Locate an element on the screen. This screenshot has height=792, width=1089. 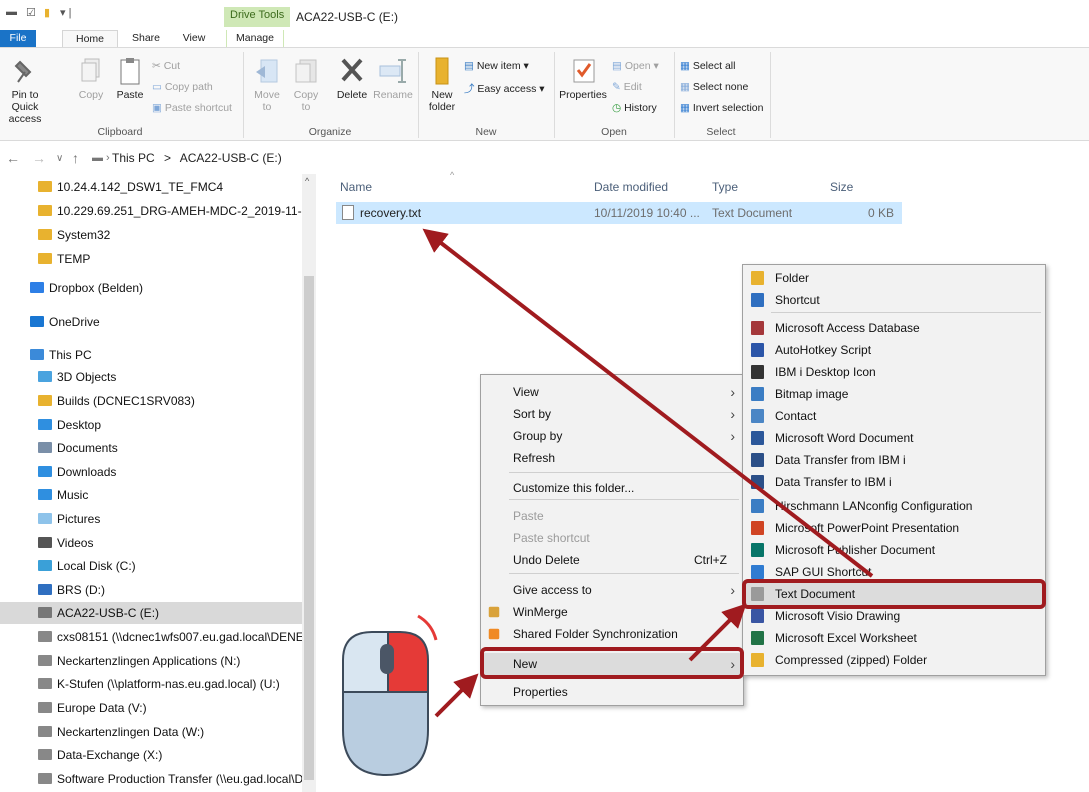
nav-item: Desktop is located at coordinates (151, 425).